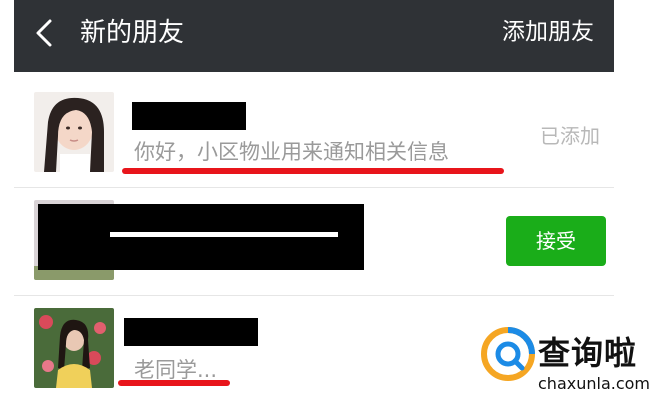 Image resolution: width=652 pixels, height=412 pixels. What do you see at coordinates (594, 383) in the screenshot?
I see `watermark-domain: chaxunla.com` at bounding box center [594, 383].